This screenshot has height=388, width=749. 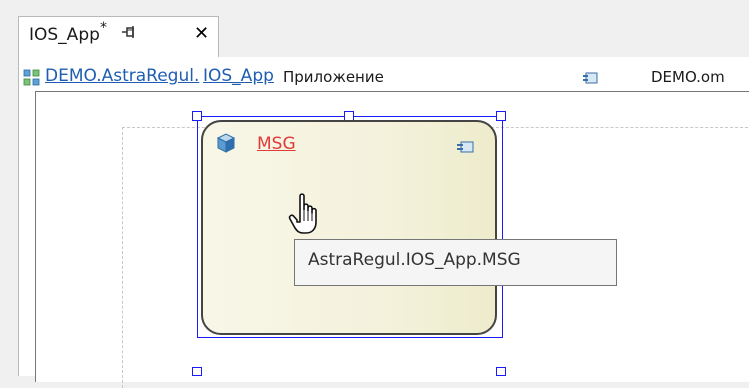 What do you see at coordinates (374, 29) in the screenshot?
I see `document-tabstrip: IOS_App * ✕` at bounding box center [374, 29].